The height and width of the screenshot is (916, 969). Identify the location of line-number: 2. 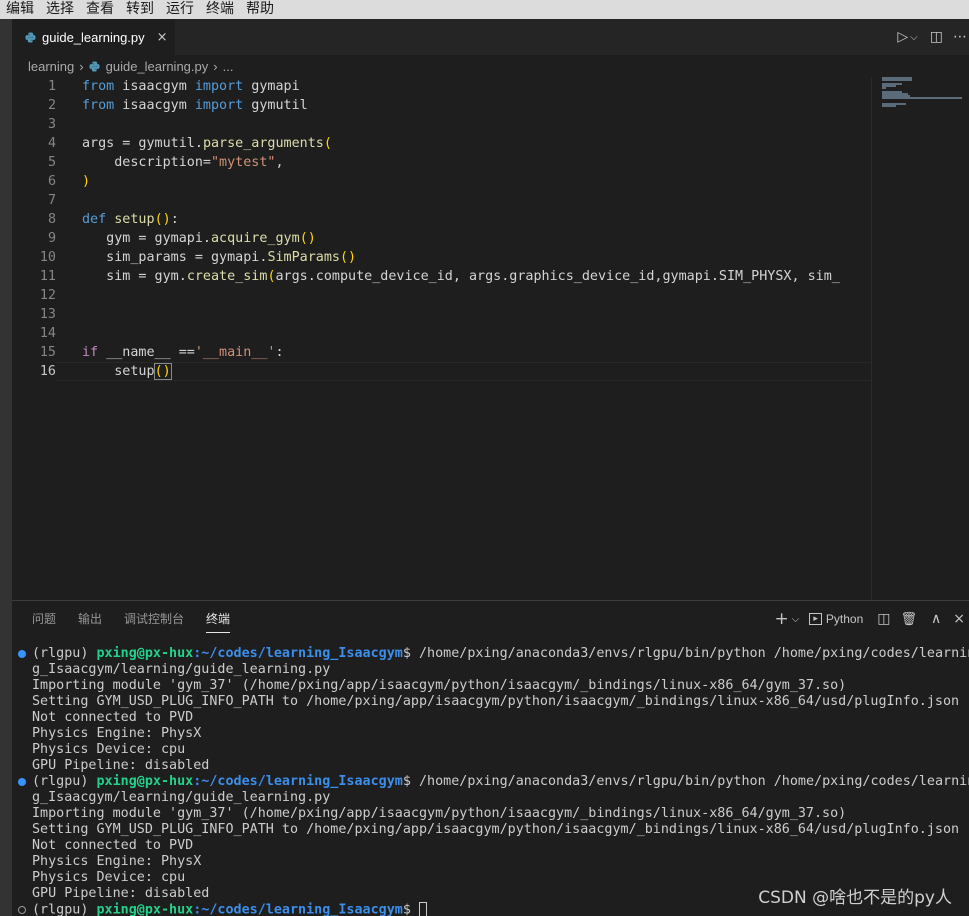
(51, 105).